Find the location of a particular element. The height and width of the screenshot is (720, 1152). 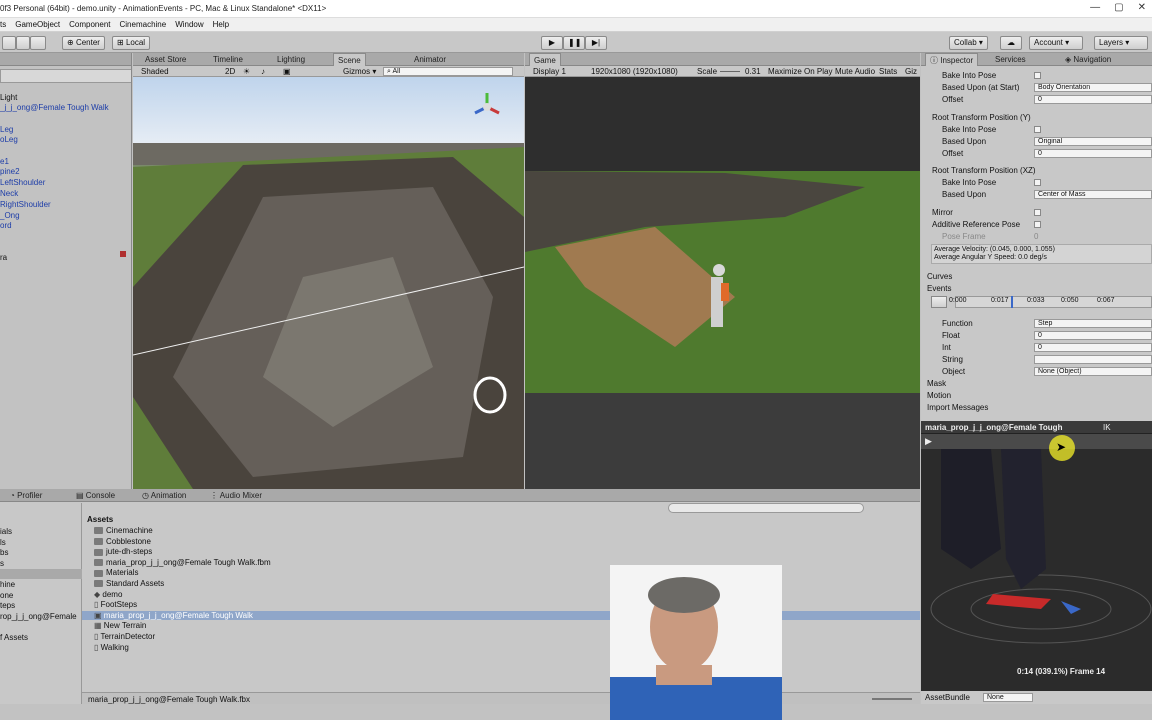

event-timeline is located at coordinates (1053, 302).